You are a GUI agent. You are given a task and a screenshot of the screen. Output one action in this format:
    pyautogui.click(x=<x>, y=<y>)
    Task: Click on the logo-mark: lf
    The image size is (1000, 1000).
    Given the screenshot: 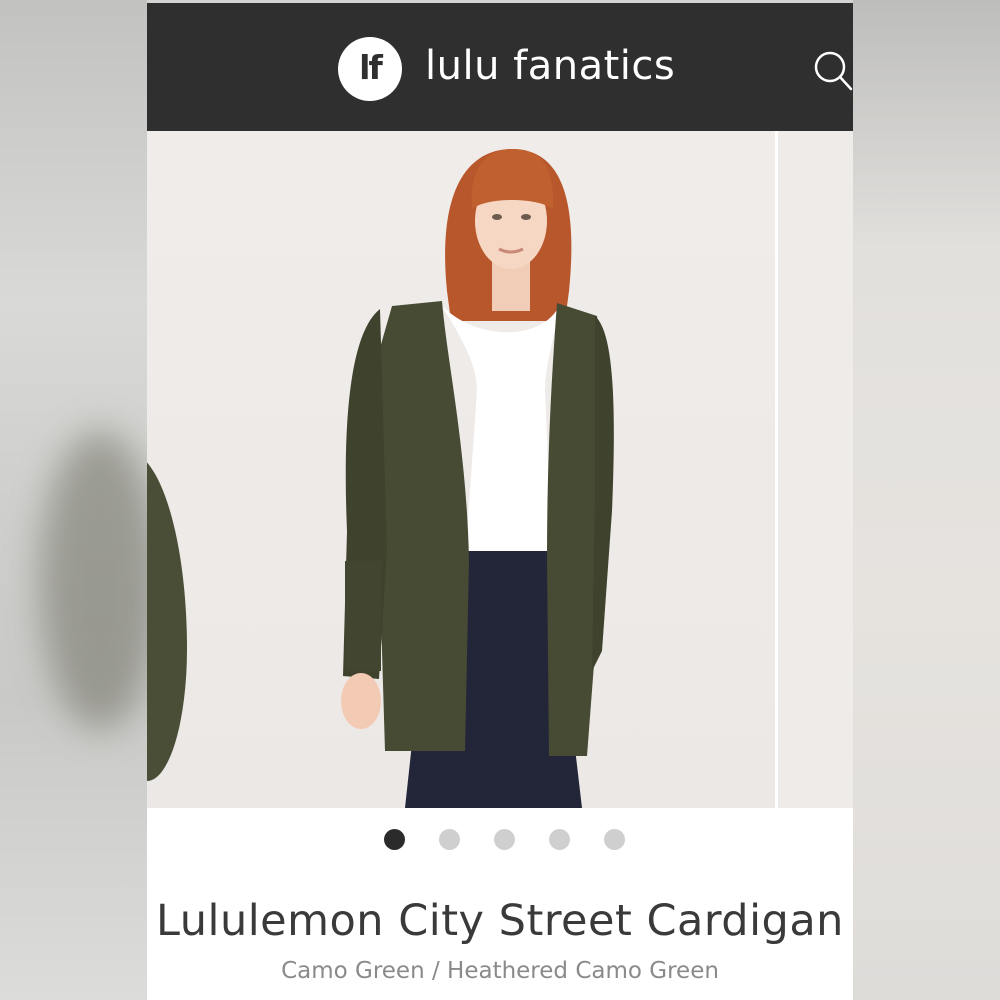 What is the action you would take?
    pyautogui.click(x=371, y=67)
    